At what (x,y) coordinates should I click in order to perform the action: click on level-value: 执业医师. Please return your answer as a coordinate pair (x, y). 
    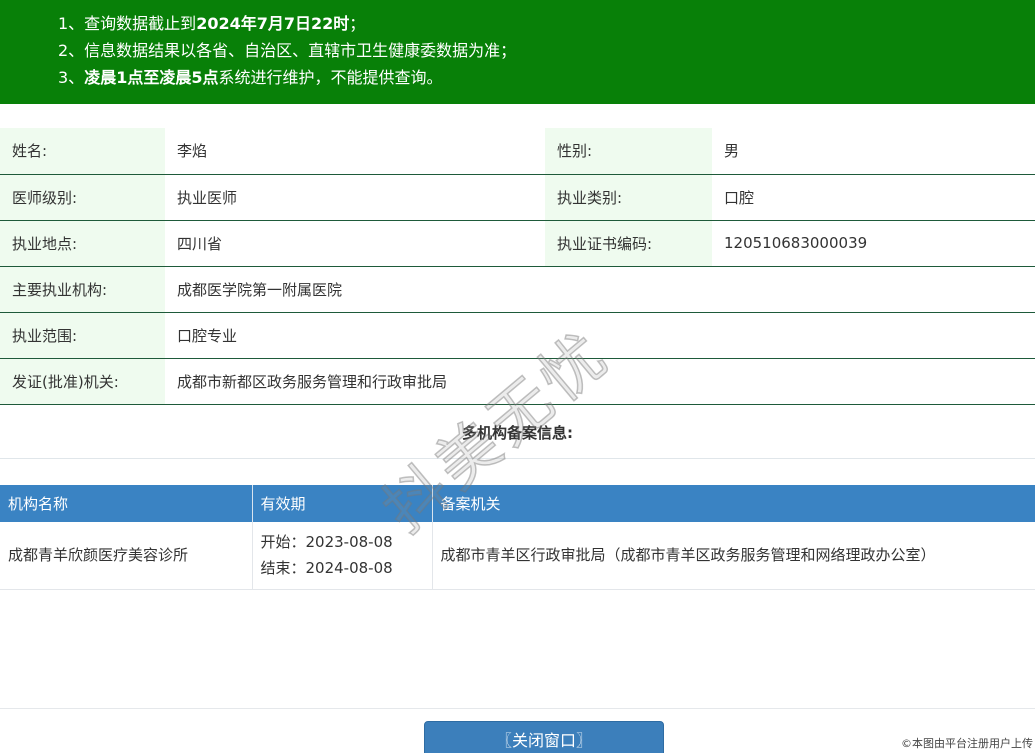
    Looking at the image, I should click on (355, 197).